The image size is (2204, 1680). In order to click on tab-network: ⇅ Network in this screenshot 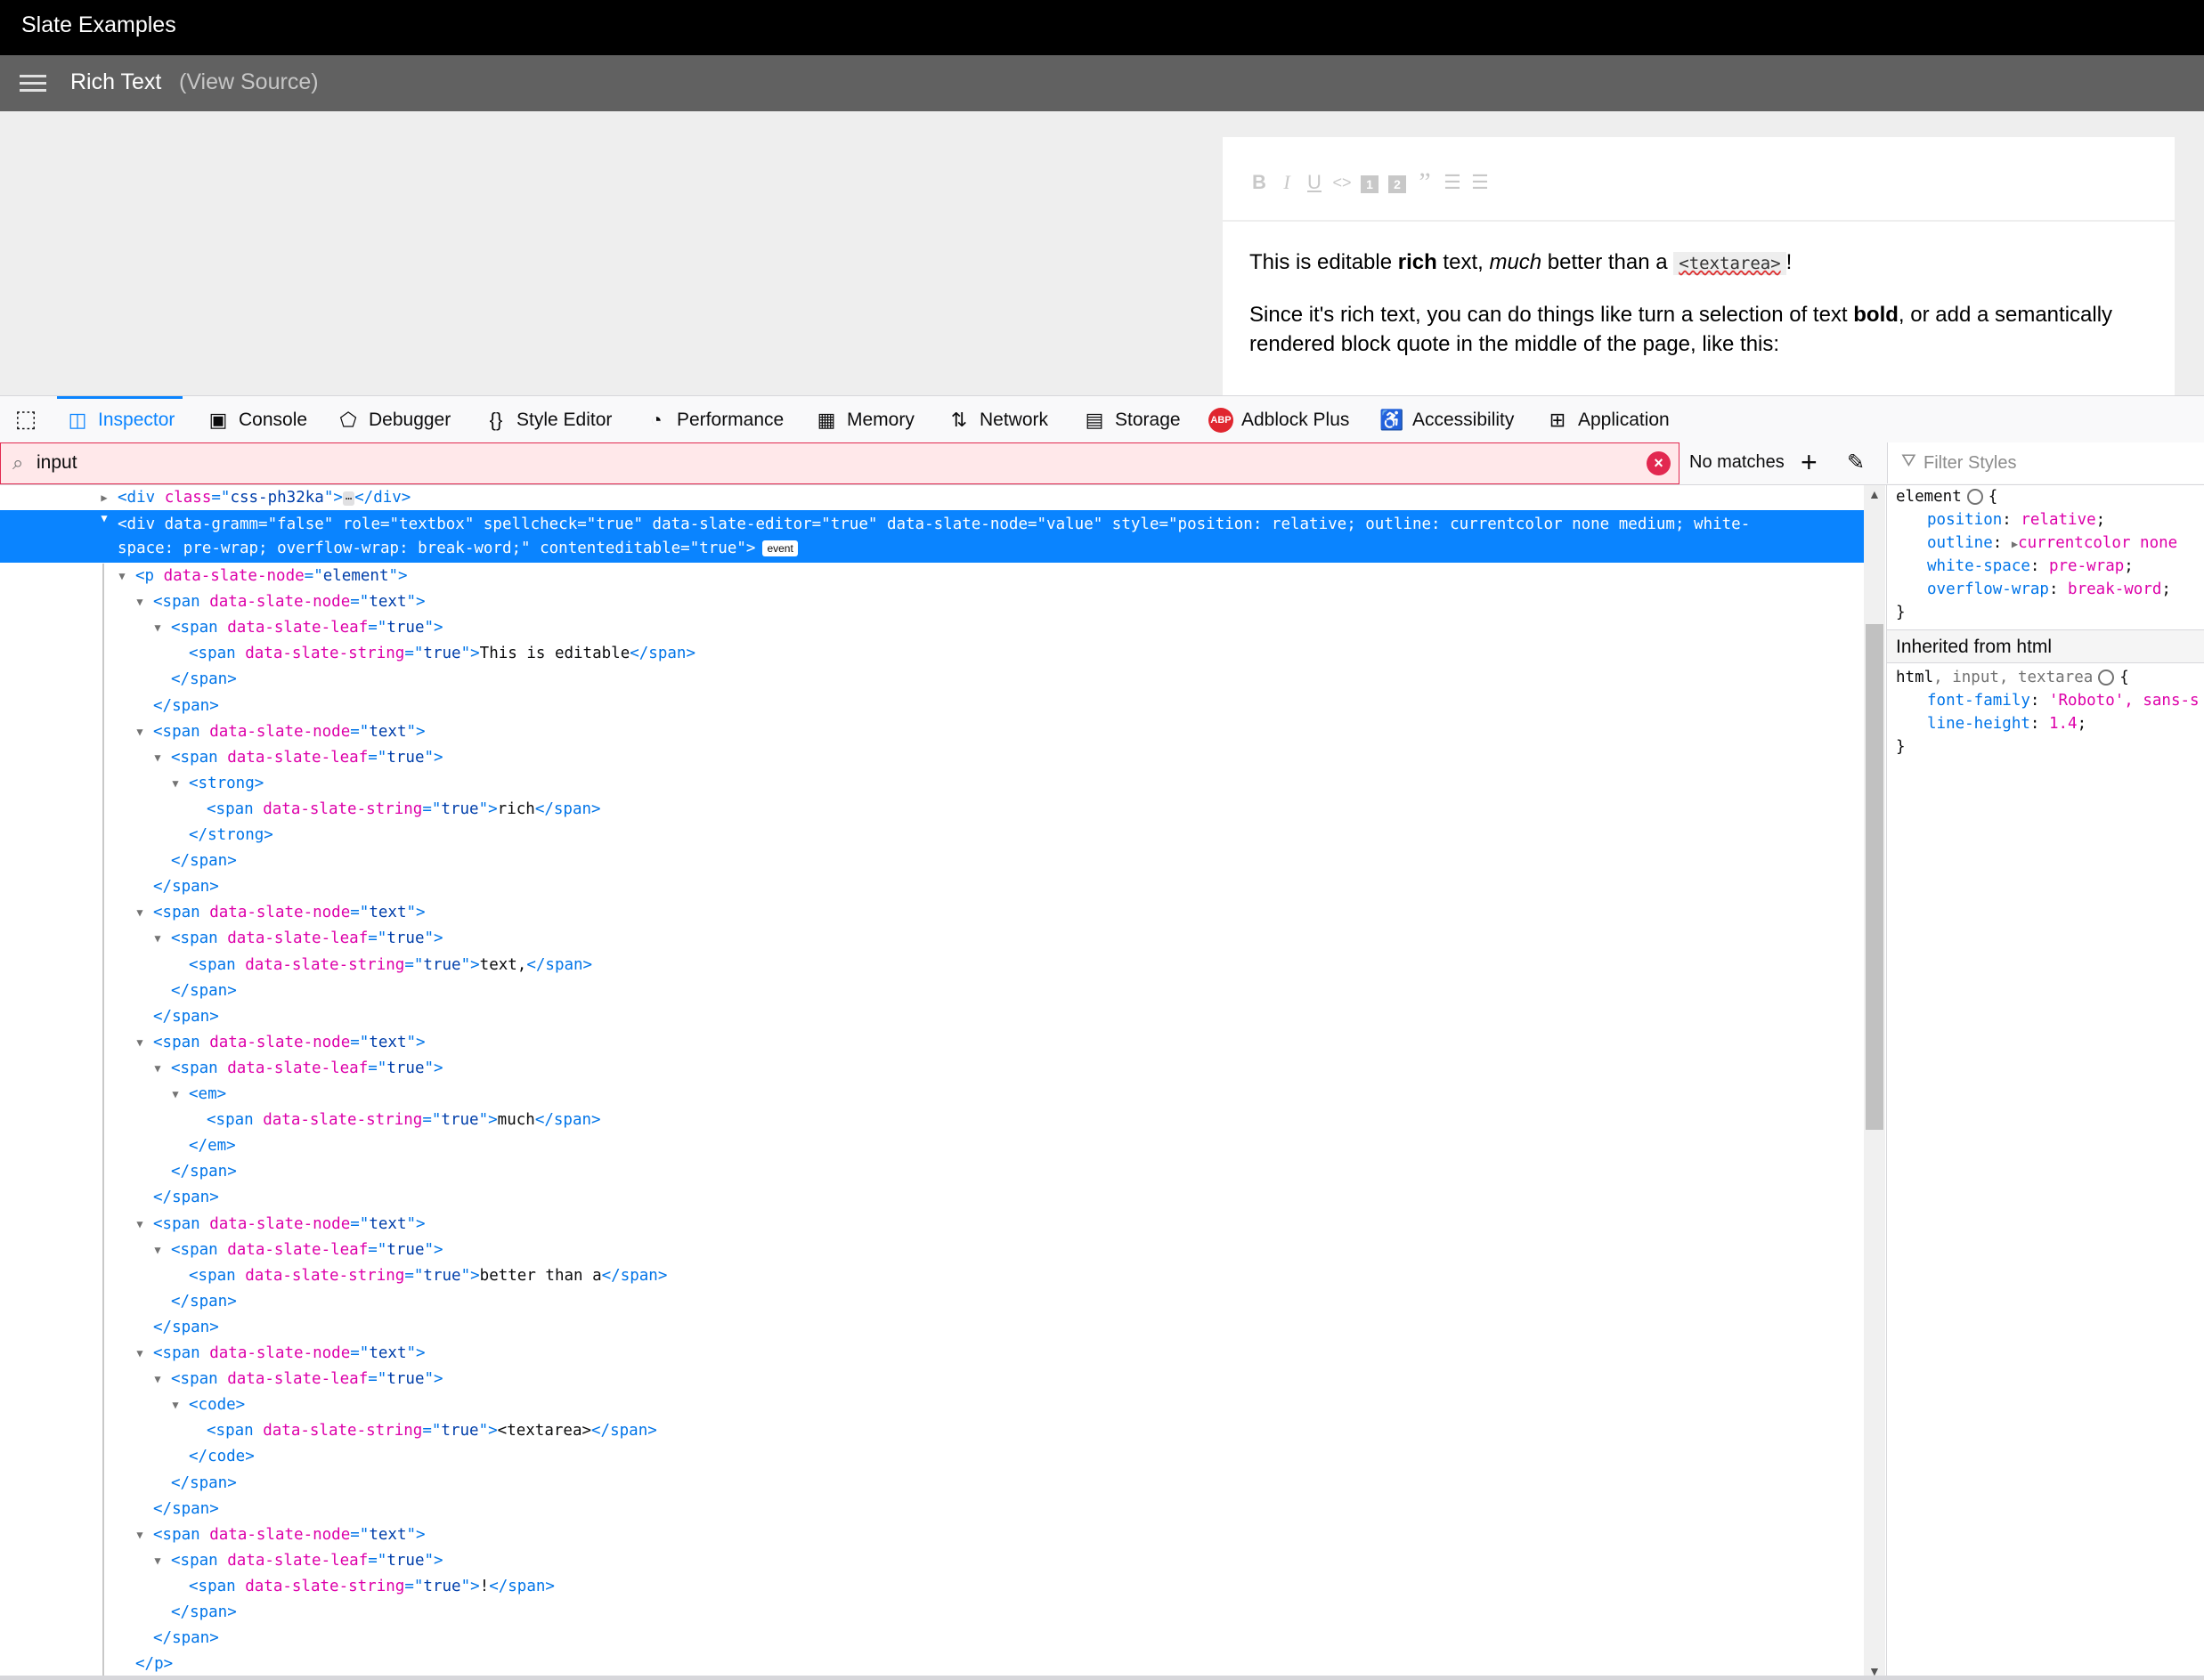, I will do `click(997, 419)`.